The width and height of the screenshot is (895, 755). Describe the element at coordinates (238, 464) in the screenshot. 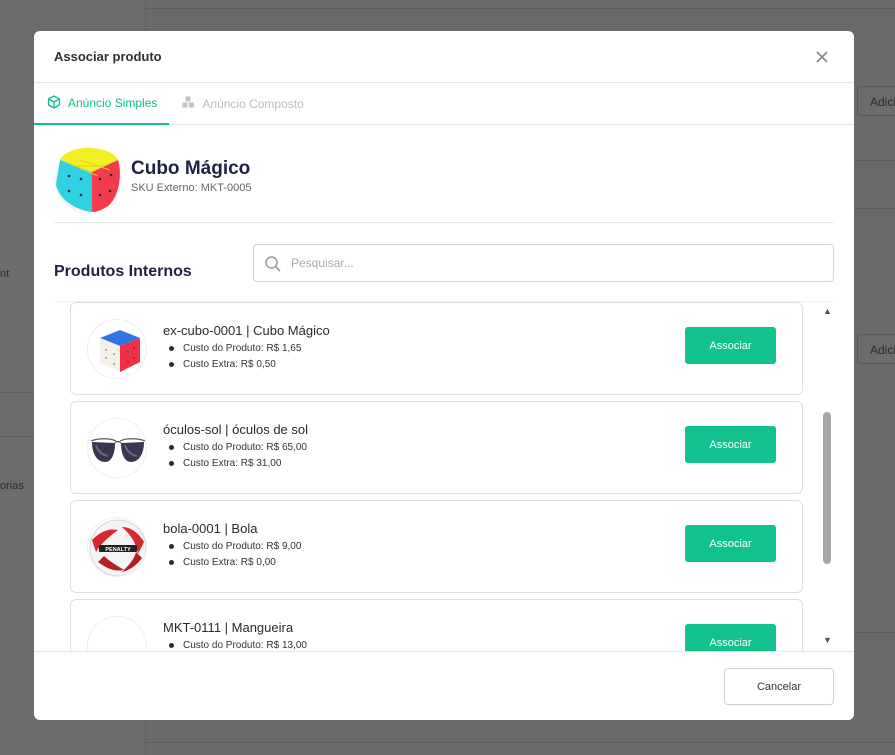

I see `item-extra-cost: Custo Extra: R$ 31,00` at that location.